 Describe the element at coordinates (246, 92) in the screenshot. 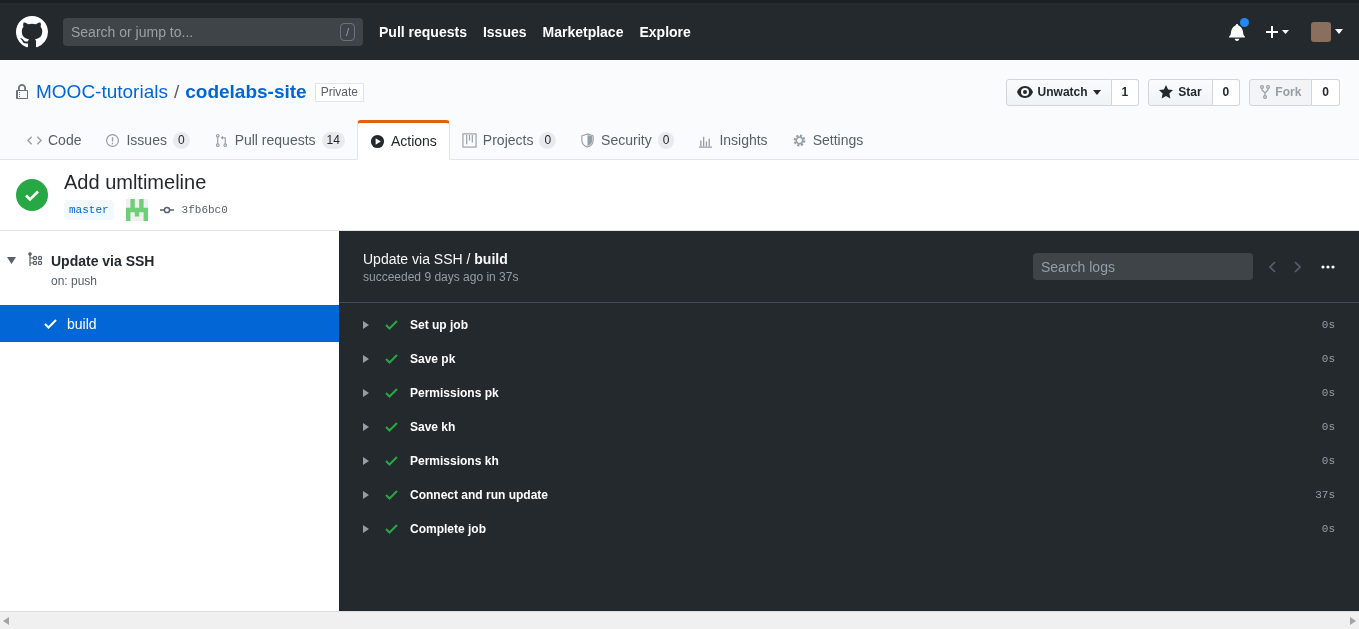

I see `repo-link: codelabs-site` at that location.